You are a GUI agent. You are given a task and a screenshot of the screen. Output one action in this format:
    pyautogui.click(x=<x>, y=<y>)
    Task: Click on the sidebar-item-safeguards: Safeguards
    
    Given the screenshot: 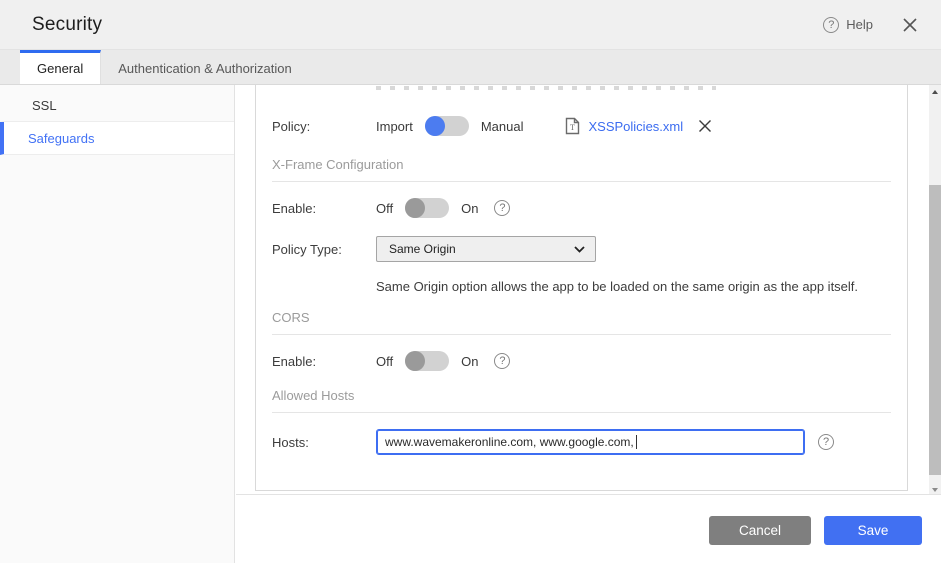 What is the action you would take?
    pyautogui.click(x=117, y=138)
    